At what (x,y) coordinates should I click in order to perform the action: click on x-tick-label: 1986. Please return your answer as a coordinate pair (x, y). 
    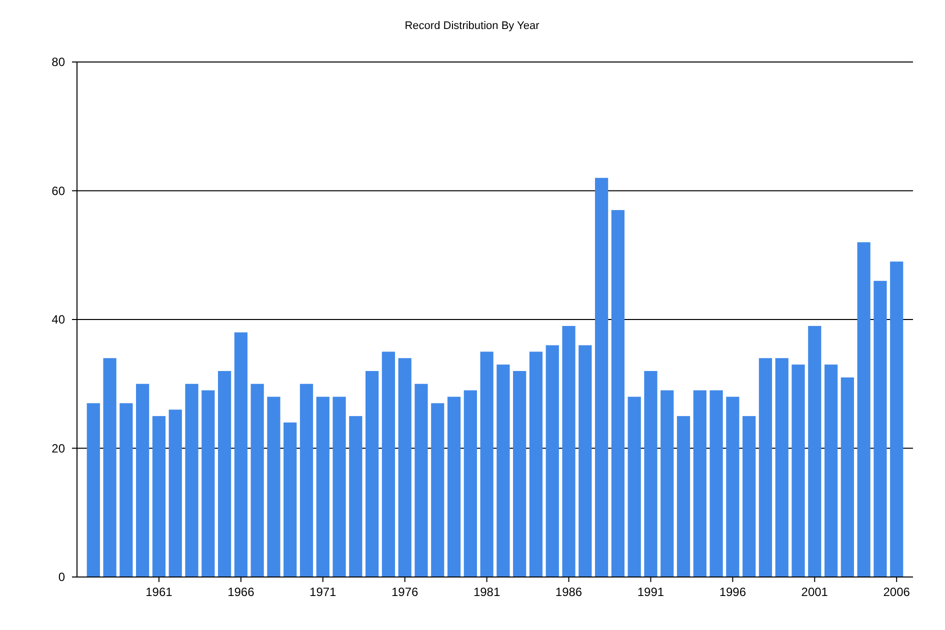
    Looking at the image, I should click on (568, 592).